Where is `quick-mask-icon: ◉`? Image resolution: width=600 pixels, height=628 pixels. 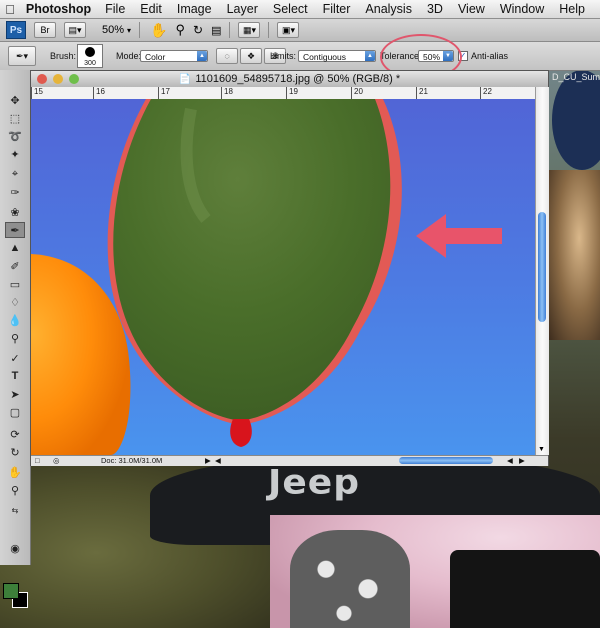 quick-mask-icon: ◉ is located at coordinates (15, 548).